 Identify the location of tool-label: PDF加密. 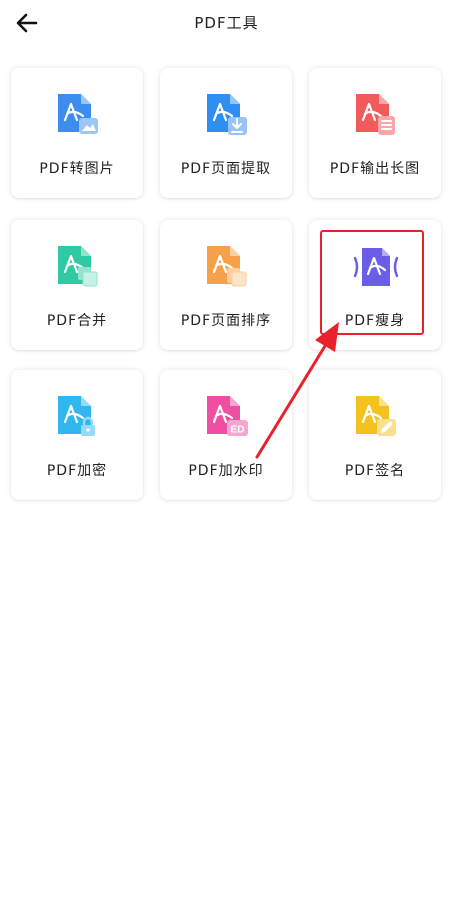
(77, 471).